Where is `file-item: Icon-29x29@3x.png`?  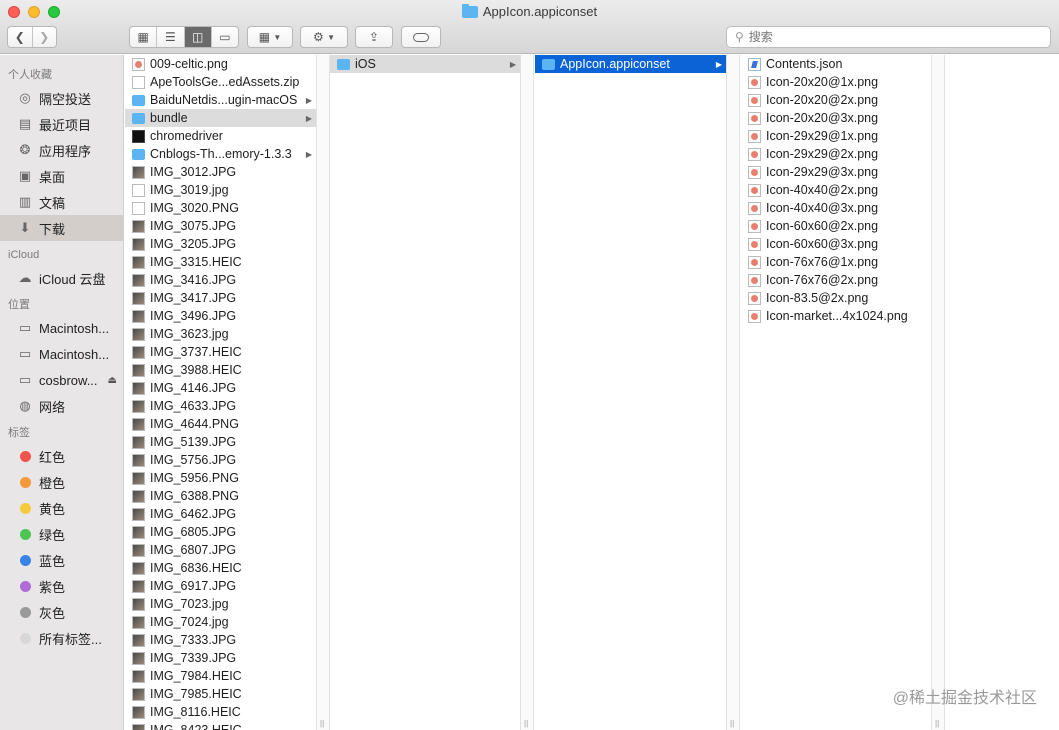
file-item: Icon-29x29@3x.png is located at coordinates (836, 172).